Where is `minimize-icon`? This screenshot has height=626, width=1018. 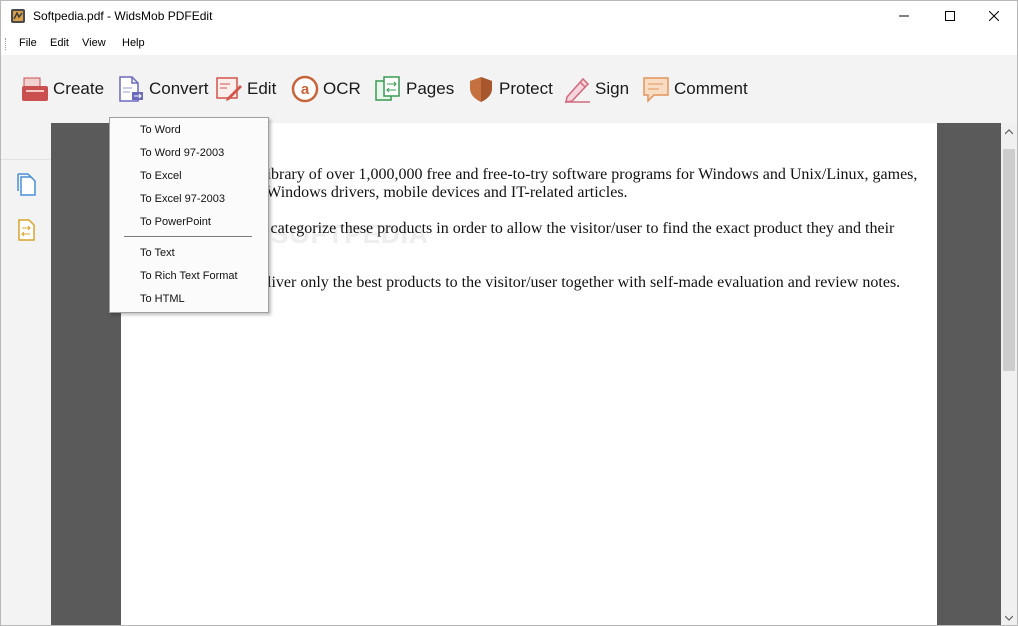
minimize-icon is located at coordinates (904, 17).